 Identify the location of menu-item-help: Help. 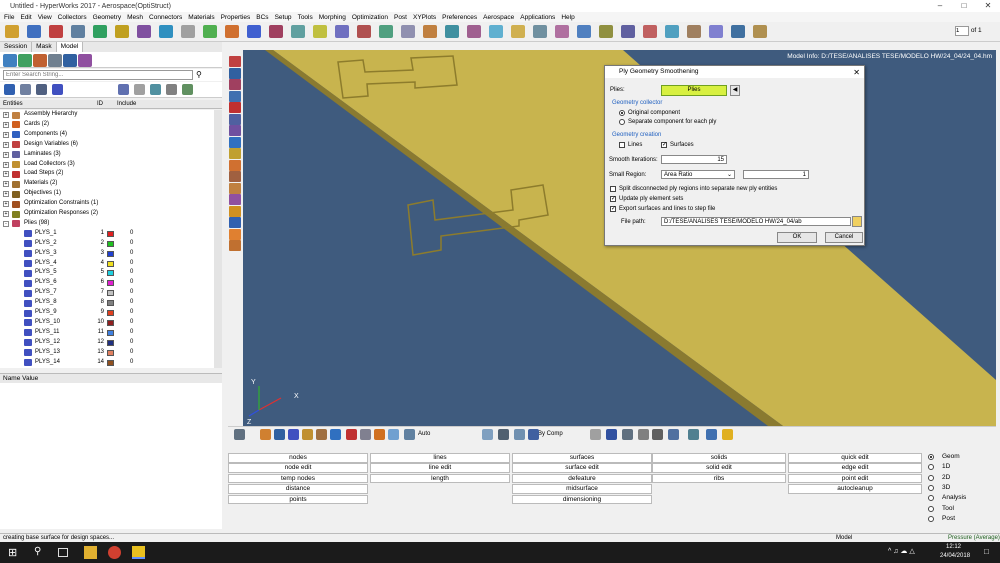
(567, 17).